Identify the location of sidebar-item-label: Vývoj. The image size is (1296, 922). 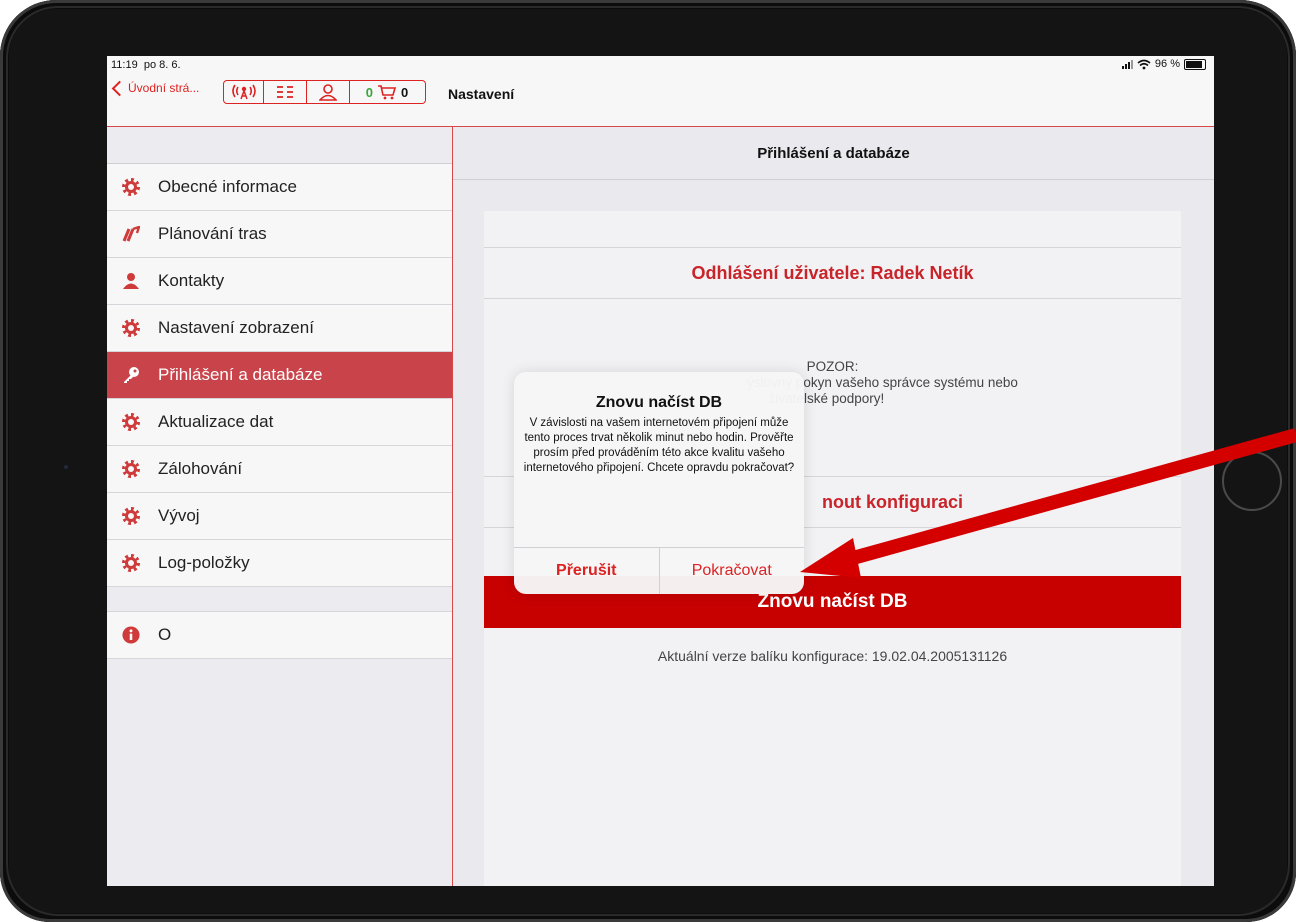
(179, 515).